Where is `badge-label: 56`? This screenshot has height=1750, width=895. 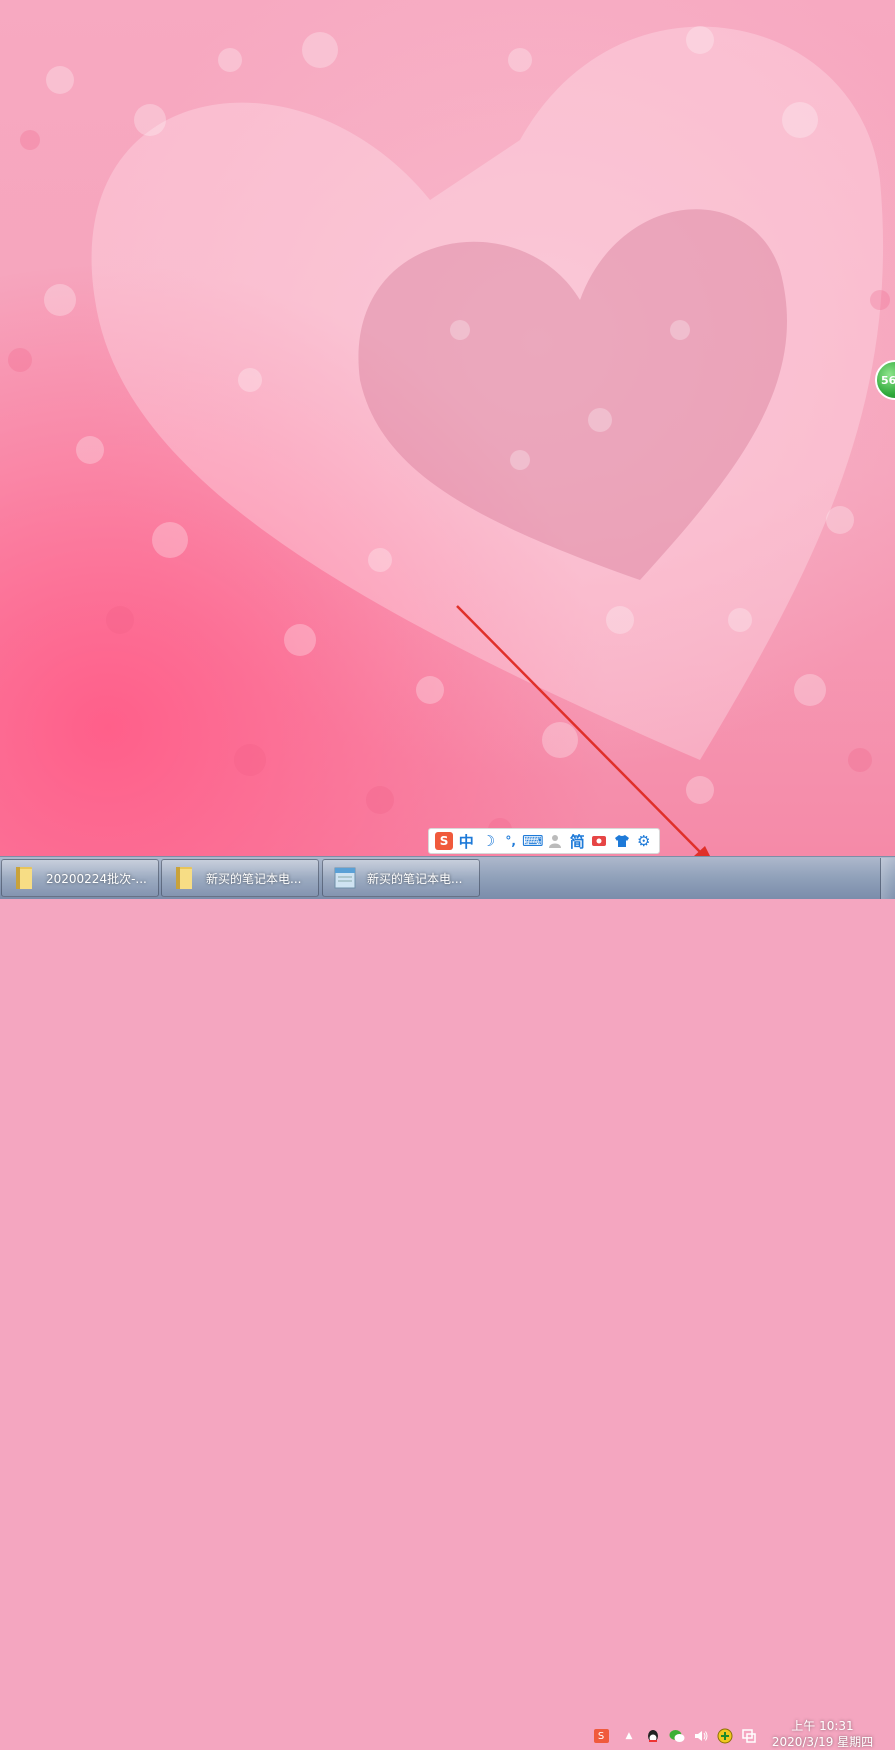 badge-label: 56 is located at coordinates (888, 380).